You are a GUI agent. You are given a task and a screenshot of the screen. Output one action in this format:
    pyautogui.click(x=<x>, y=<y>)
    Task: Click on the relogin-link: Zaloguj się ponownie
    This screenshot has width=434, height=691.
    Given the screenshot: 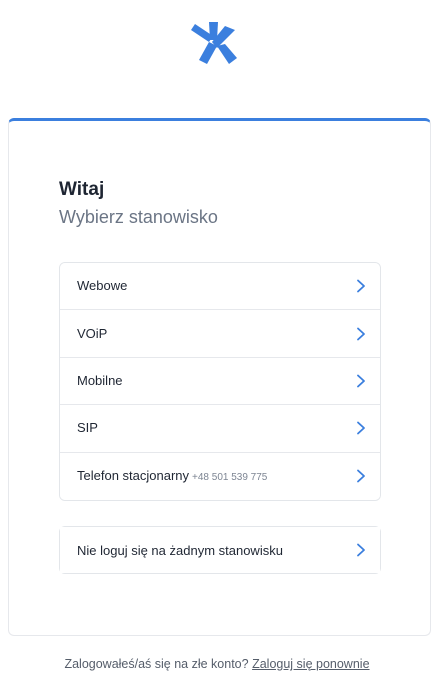 What is the action you would take?
    pyautogui.click(x=310, y=664)
    